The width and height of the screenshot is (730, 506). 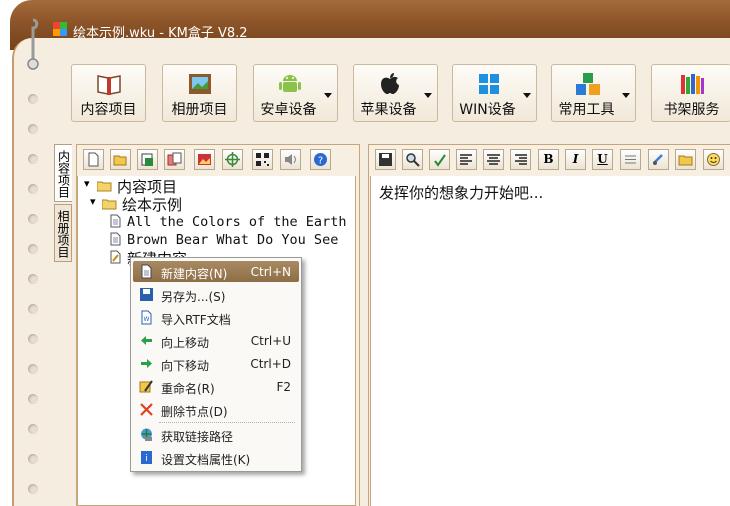 I want to click on bookshelf-service-button: 书架服务, so click(x=690, y=93).